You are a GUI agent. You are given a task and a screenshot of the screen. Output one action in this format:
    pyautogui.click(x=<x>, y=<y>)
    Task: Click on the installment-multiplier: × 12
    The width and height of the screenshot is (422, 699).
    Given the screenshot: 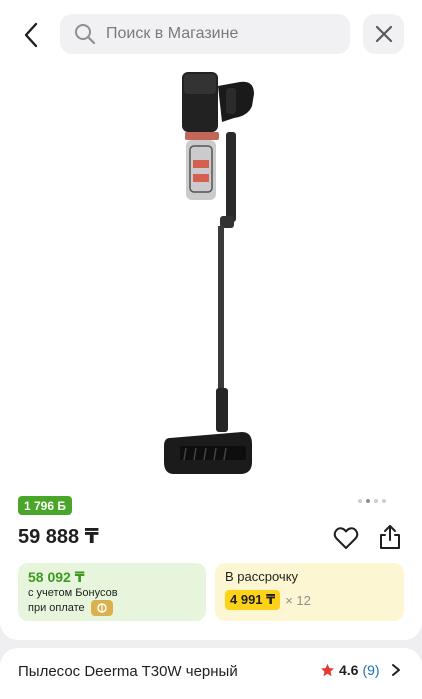 What is the action you would take?
    pyautogui.click(x=298, y=600)
    